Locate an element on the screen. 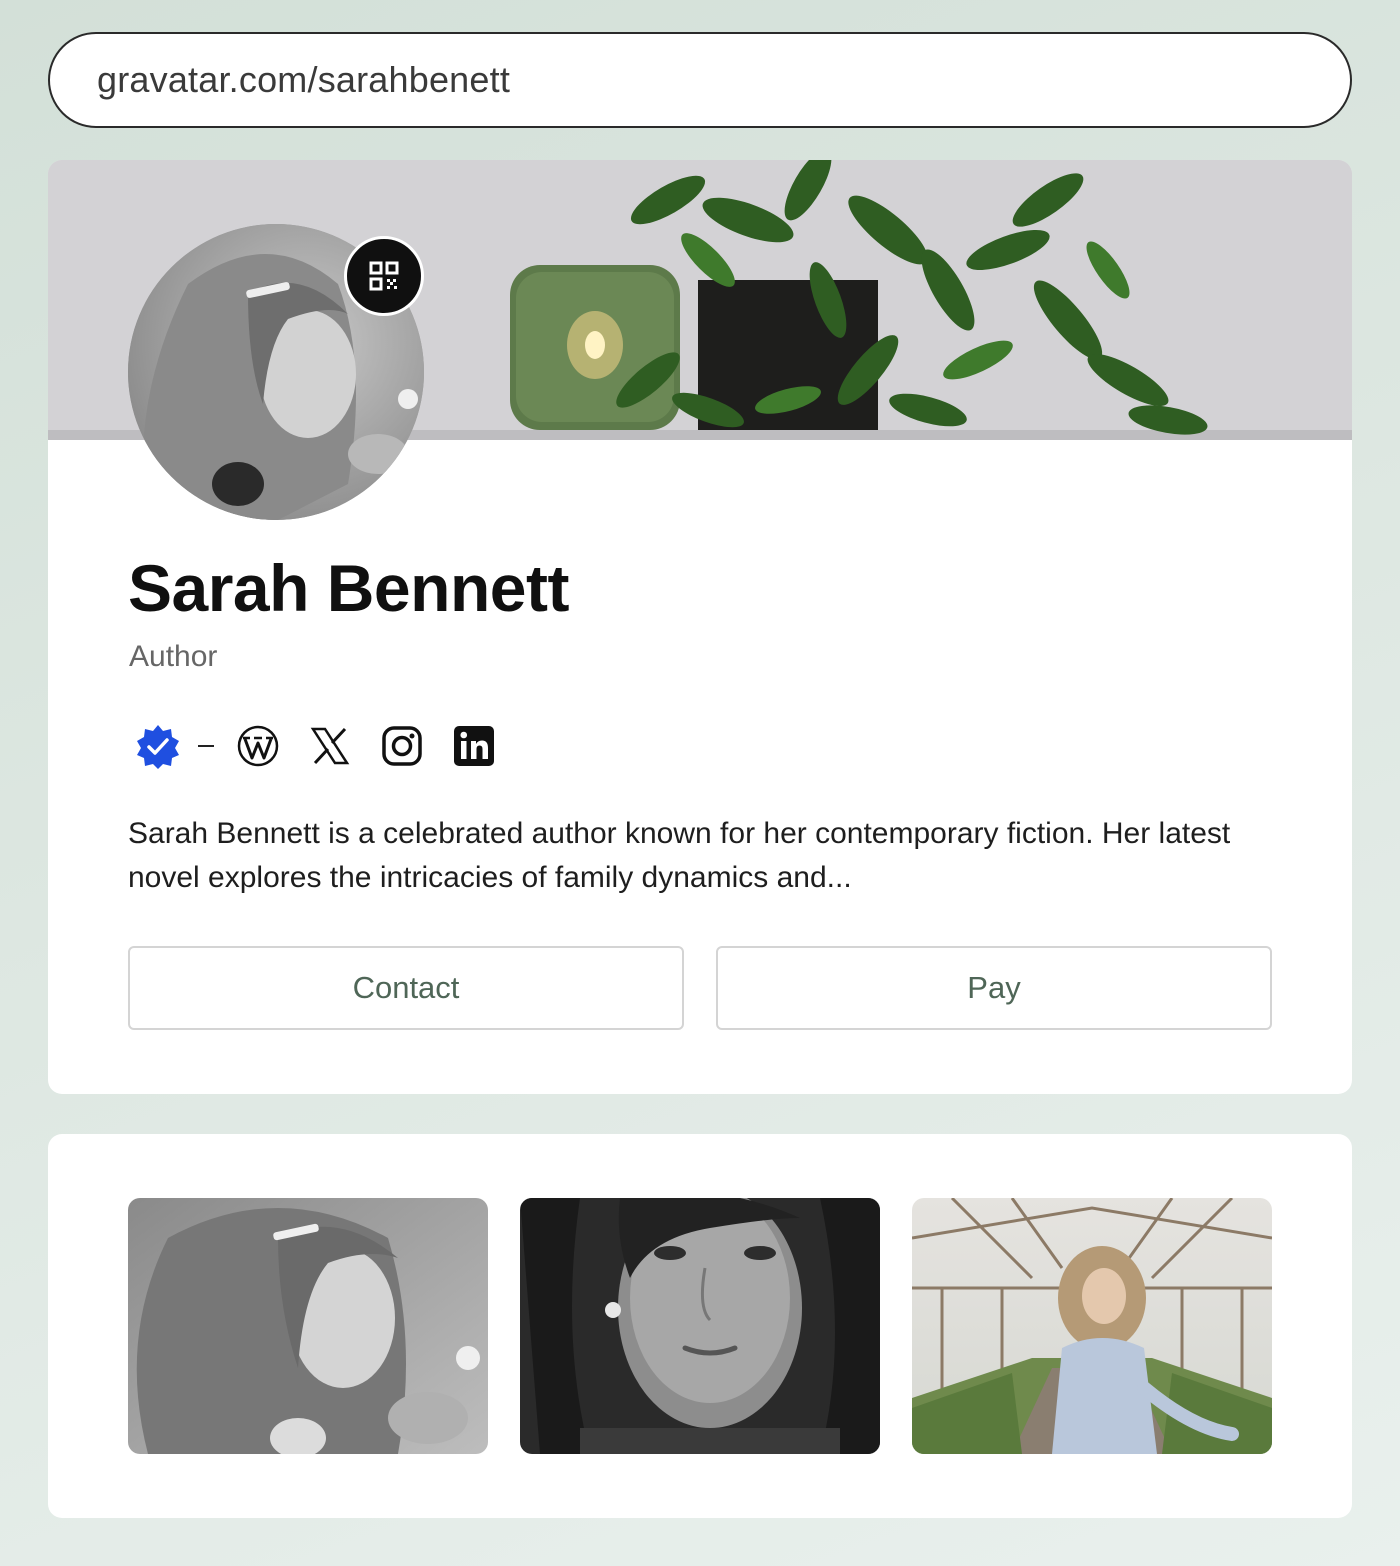 The width and height of the screenshot is (1400, 1566). social-links is located at coordinates (316, 746).